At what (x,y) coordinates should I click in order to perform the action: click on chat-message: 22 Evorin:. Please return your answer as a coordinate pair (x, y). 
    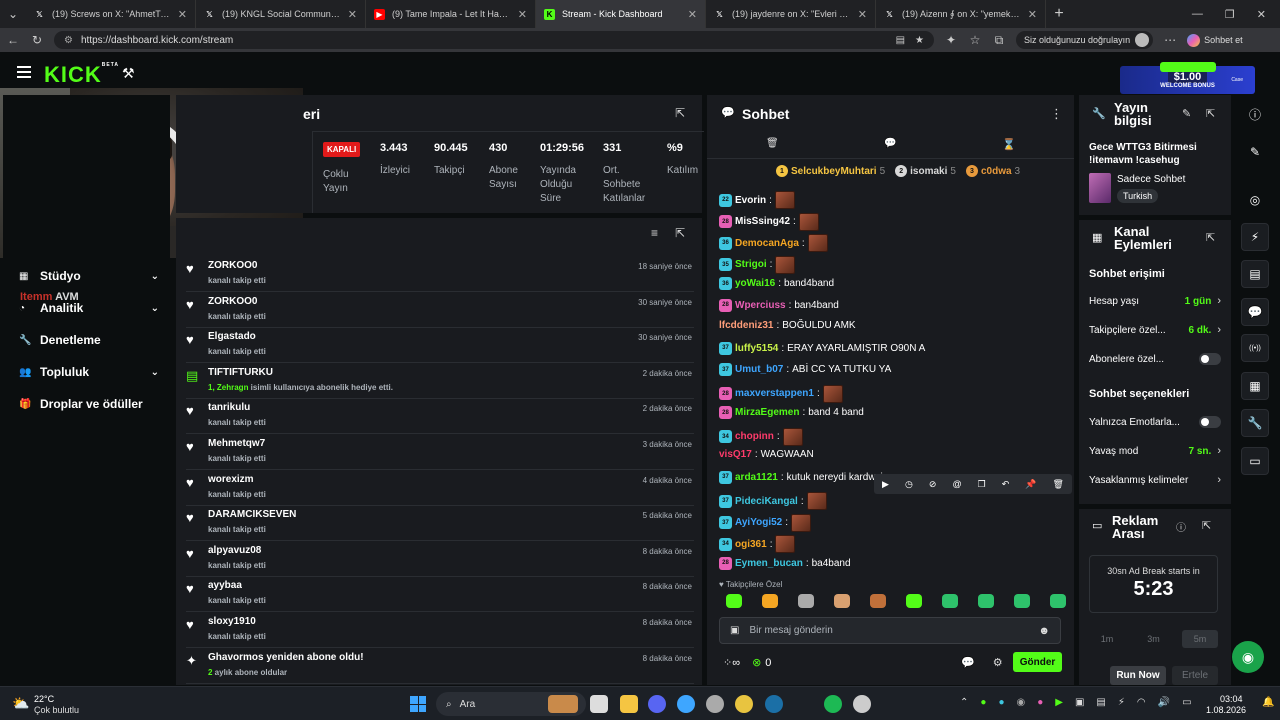
    Looking at the image, I should click on (757, 200).